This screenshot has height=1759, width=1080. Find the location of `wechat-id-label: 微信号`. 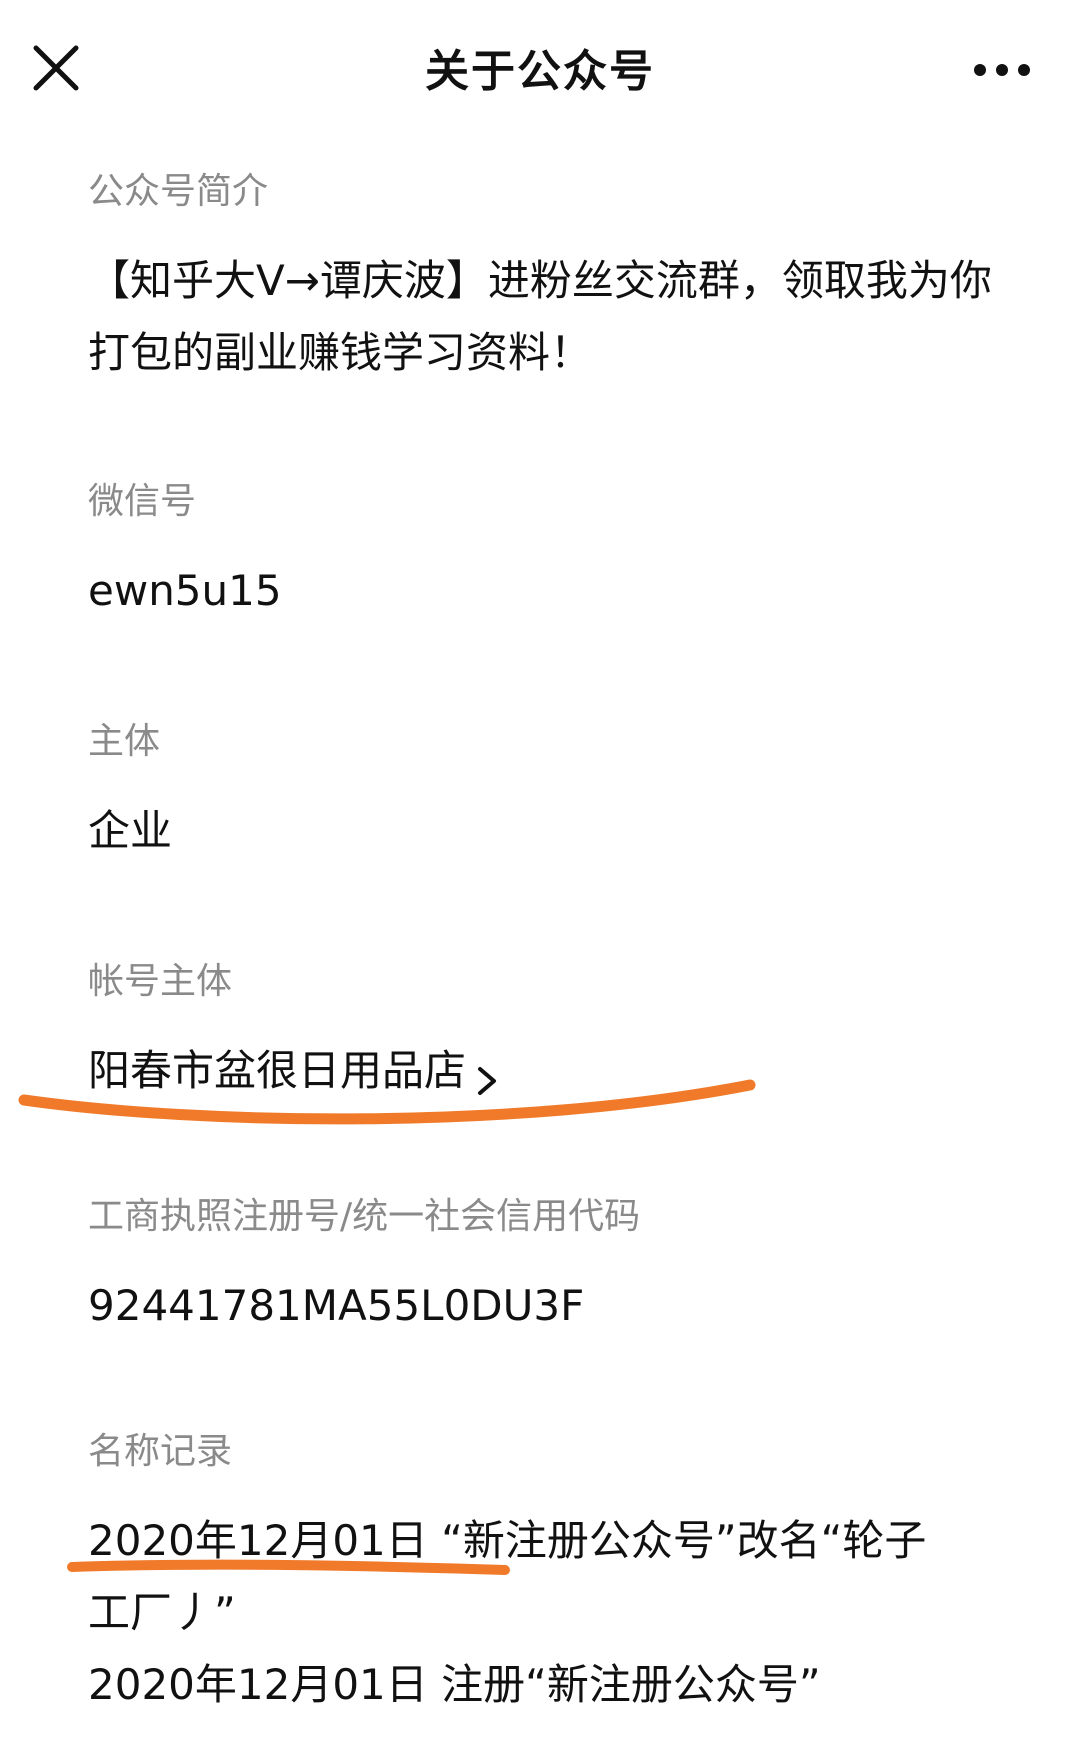

wechat-id-label: 微信号 is located at coordinates (142, 501).